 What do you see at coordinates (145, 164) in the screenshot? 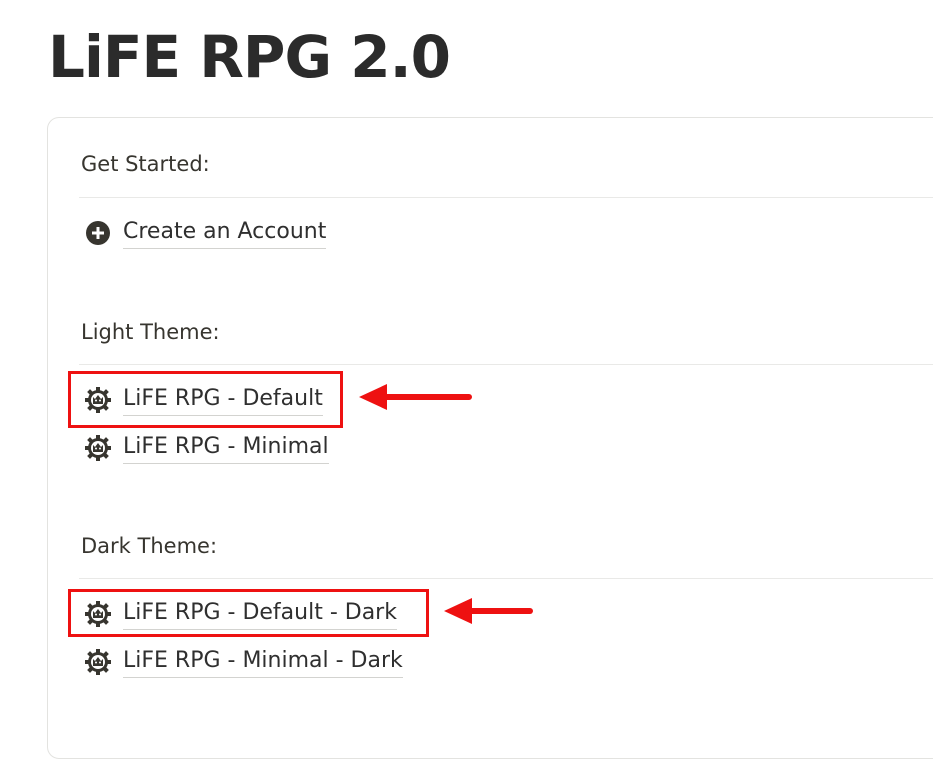
I see `get-started-heading: Get Started:` at bounding box center [145, 164].